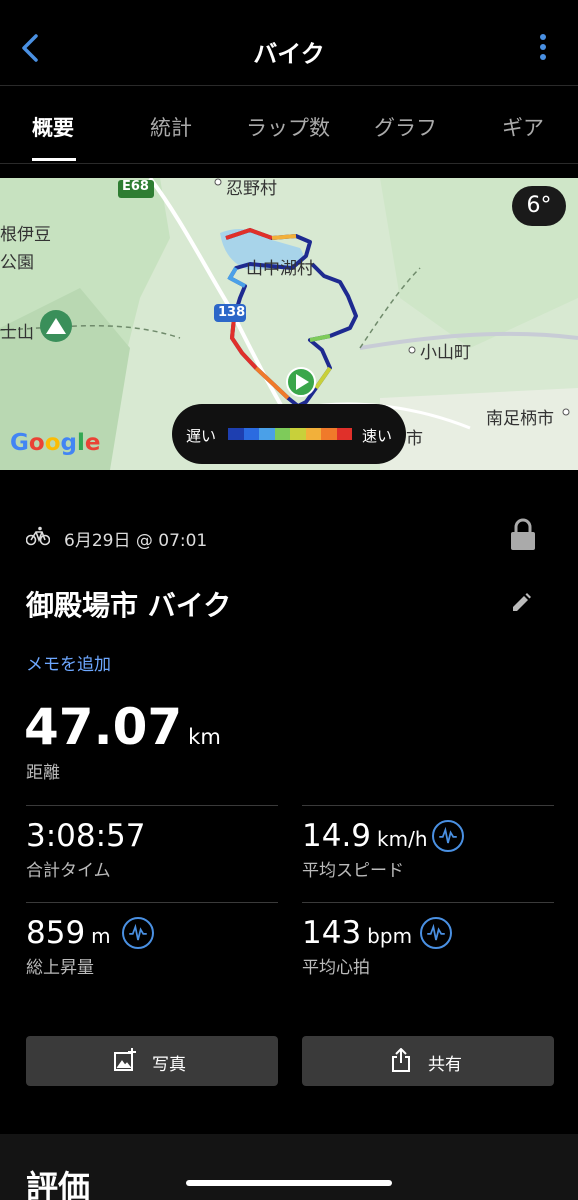  I want to click on stat-unit: bpm, so click(390, 936).